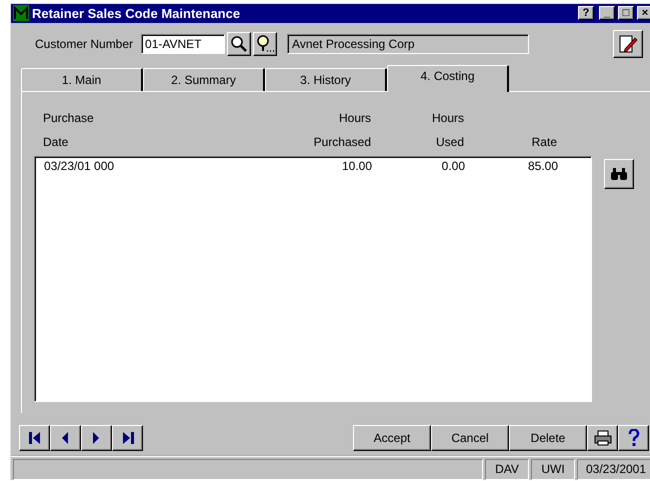 The width and height of the screenshot is (650, 481). Describe the element at coordinates (586, 13) in the screenshot. I see `help-button: ?` at that location.